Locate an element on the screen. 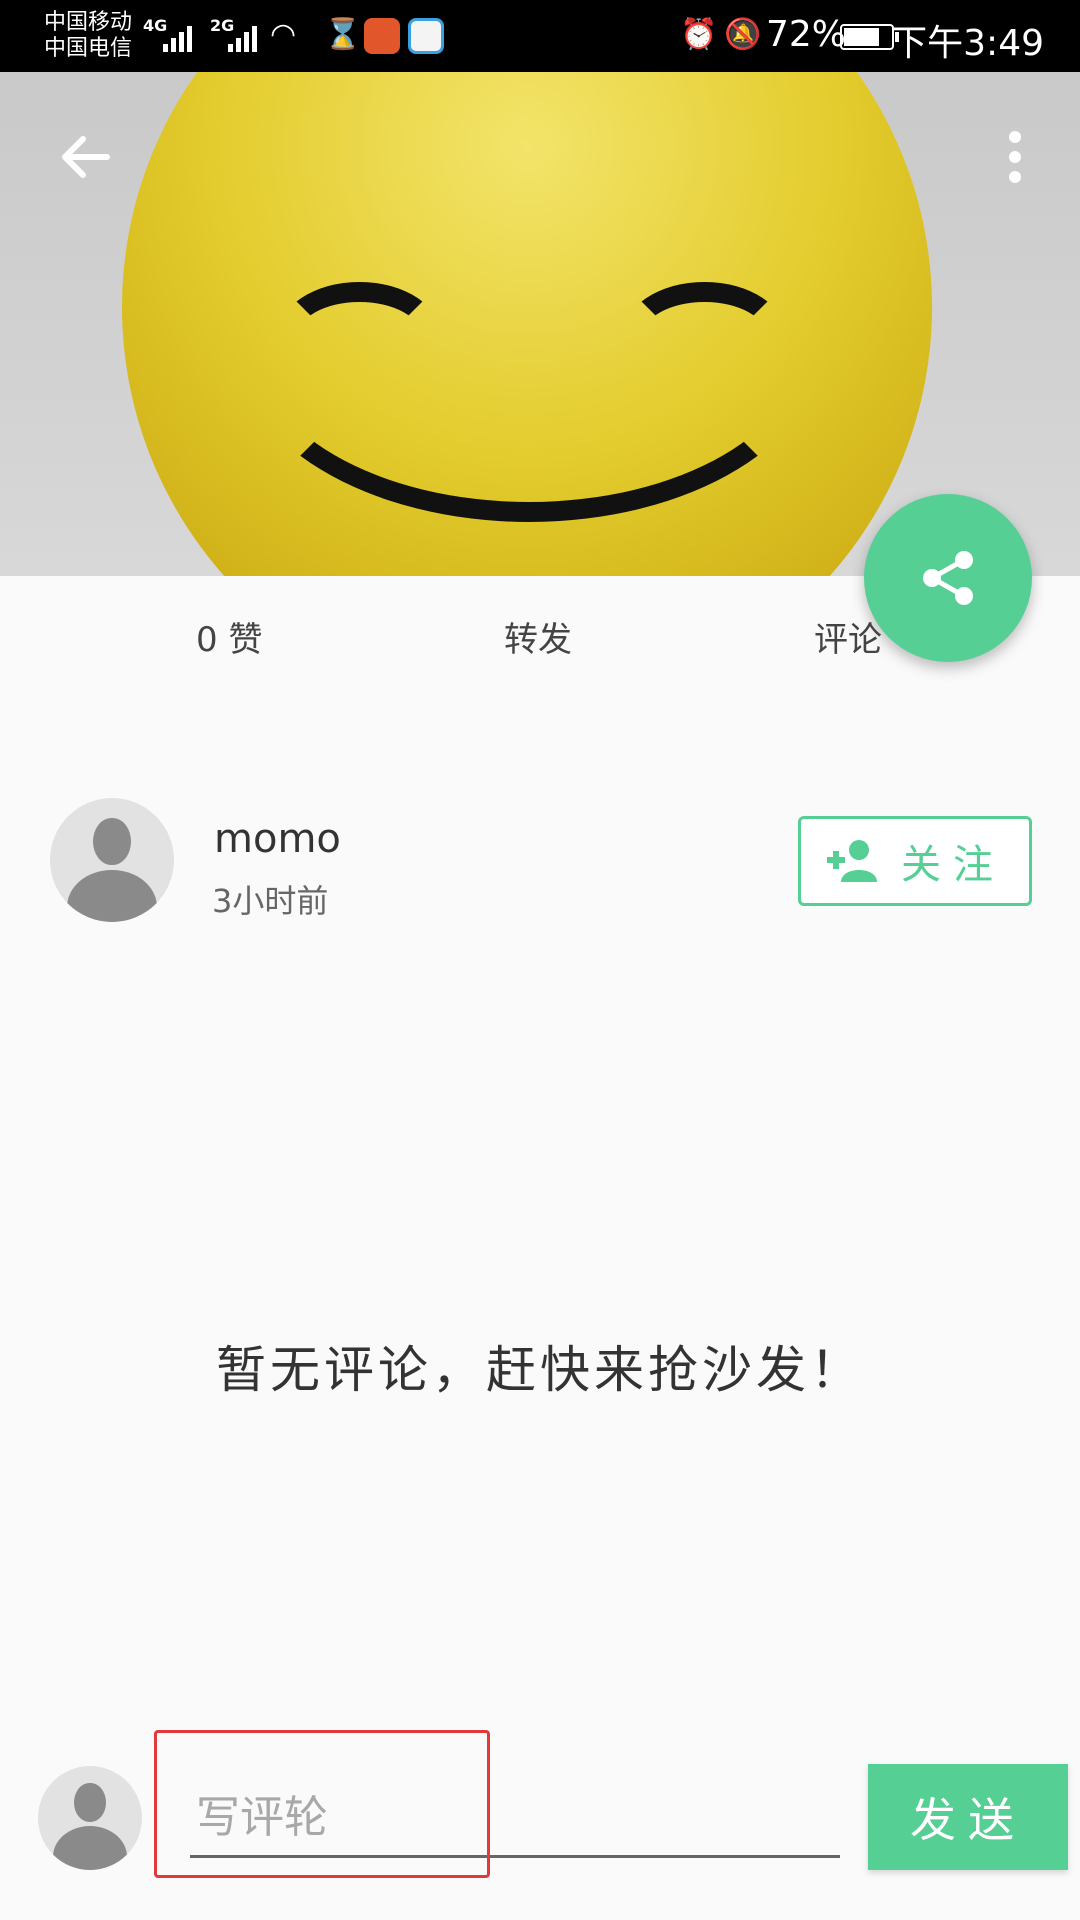 The width and height of the screenshot is (1080, 1920). share-icon is located at coordinates (948, 578).